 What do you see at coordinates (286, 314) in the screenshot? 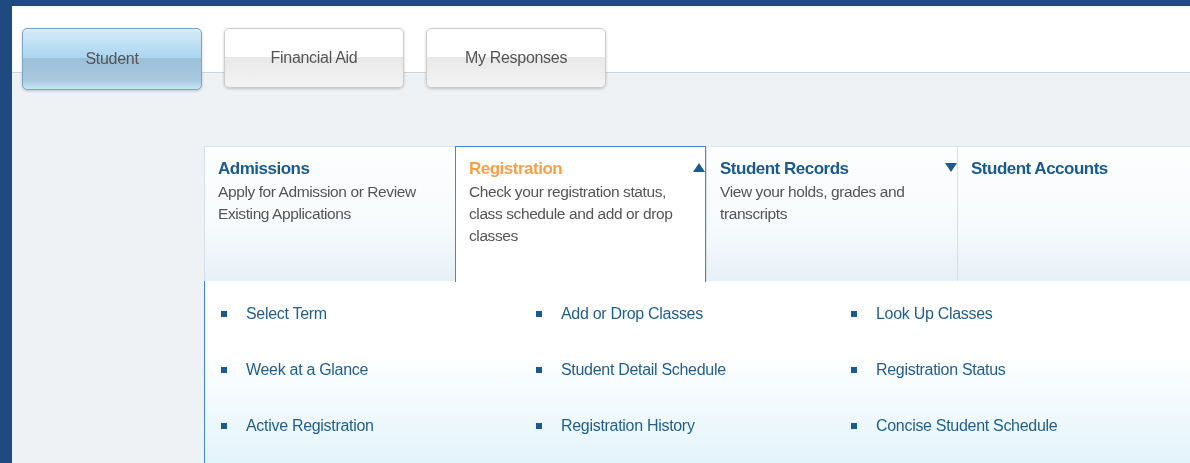
I see `menu-link: Select Term` at bounding box center [286, 314].